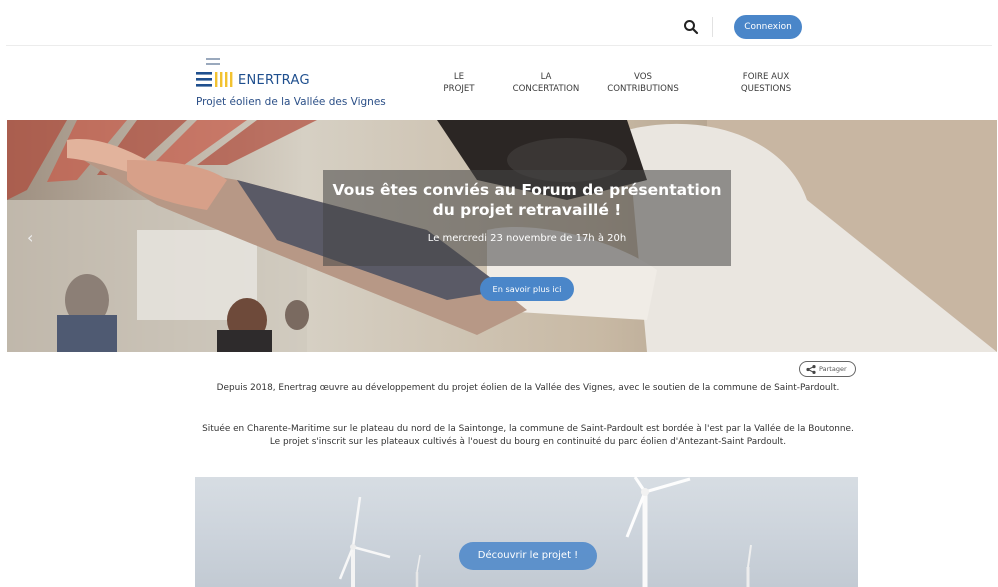 The height and width of the screenshot is (587, 998). What do you see at coordinates (643, 83) in the screenshot?
I see `nav-item-vos-contributions: VOS CONTRIBUTIONS` at bounding box center [643, 83].